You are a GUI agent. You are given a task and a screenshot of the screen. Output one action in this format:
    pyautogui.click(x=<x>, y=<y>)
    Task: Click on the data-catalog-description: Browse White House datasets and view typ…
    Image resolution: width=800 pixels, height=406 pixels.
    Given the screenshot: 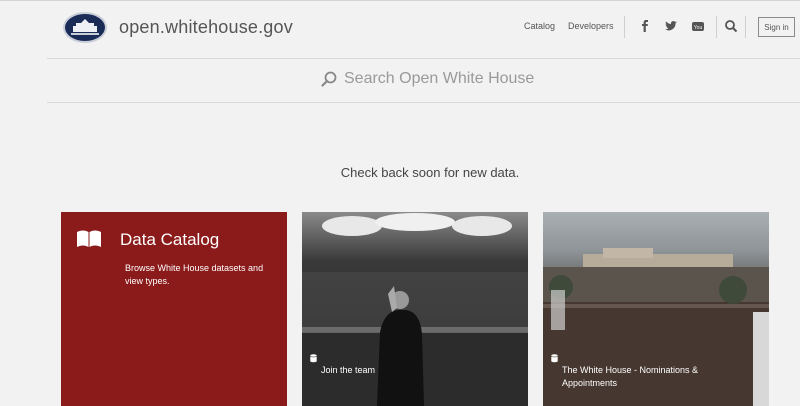 What is the action you would take?
    pyautogui.click(x=194, y=274)
    